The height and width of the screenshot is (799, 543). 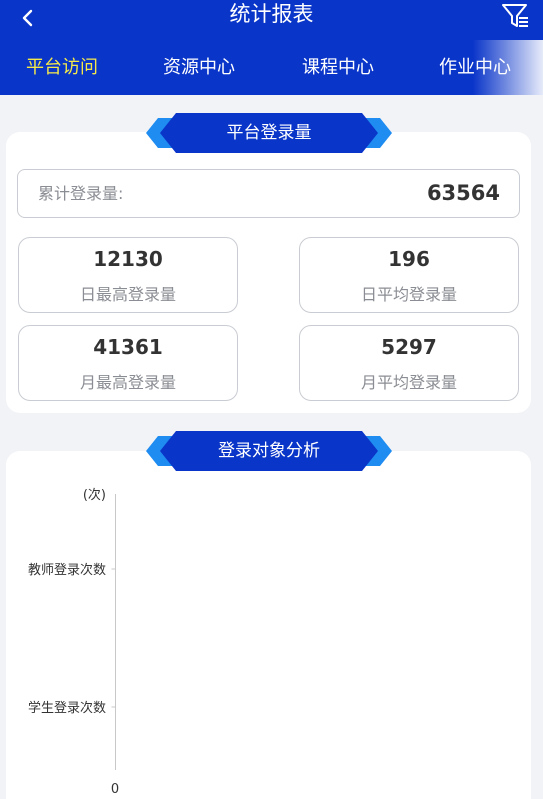 What do you see at coordinates (115, 789) in the screenshot?
I see `x-tick-label: 0` at bounding box center [115, 789].